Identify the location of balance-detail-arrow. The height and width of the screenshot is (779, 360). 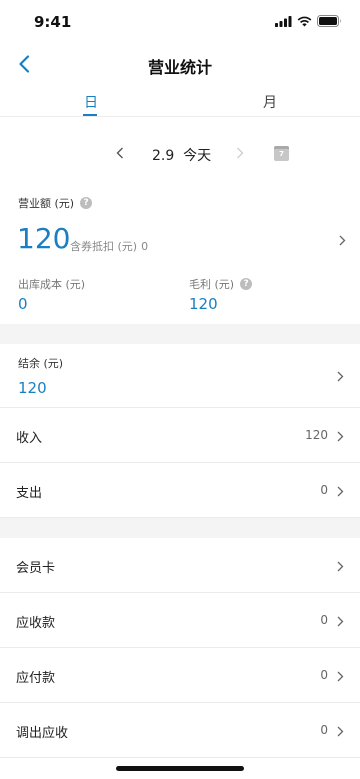
(340, 376).